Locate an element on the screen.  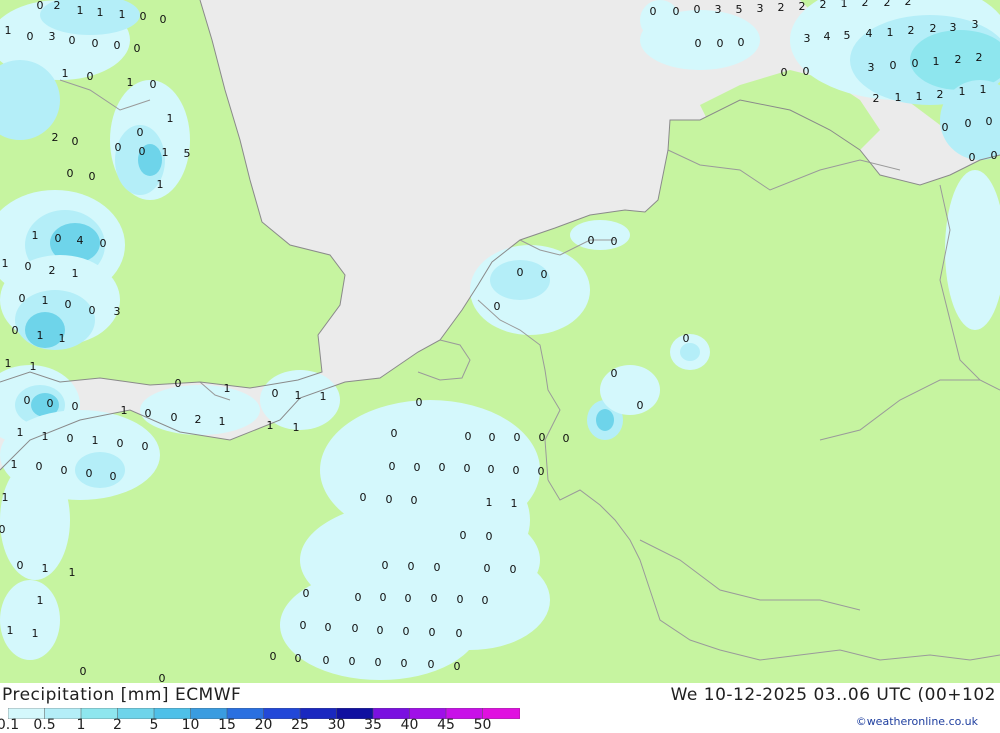
legend-label: 5 is located at coordinates (154, 725).